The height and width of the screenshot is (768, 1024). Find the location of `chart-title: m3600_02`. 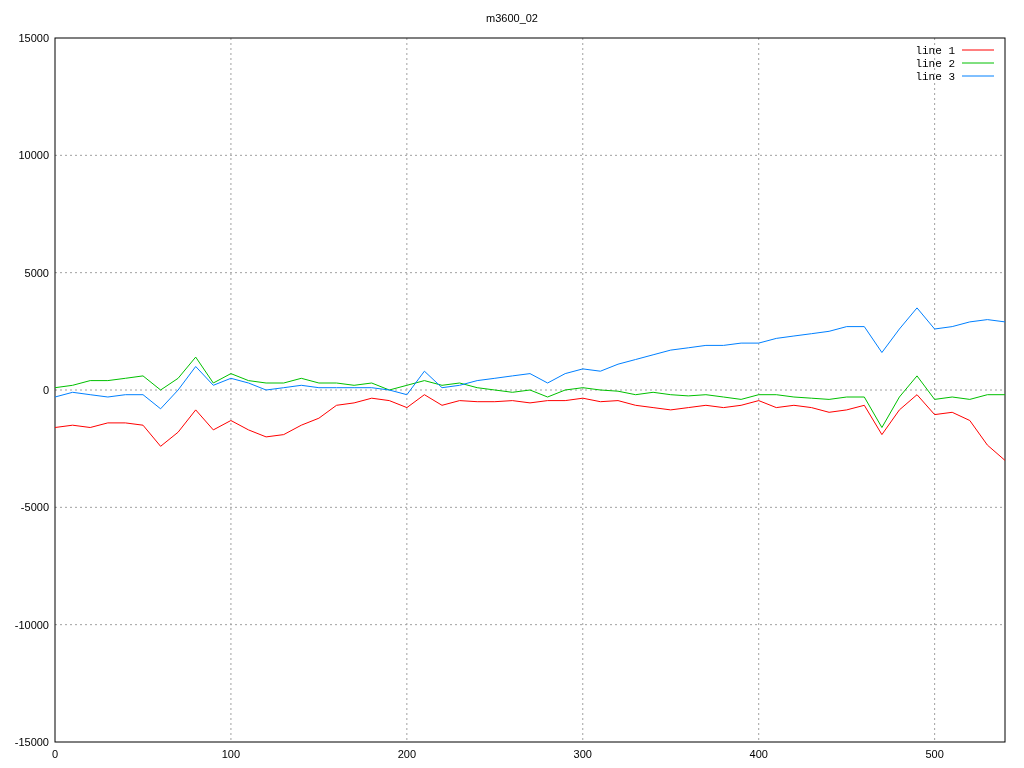

chart-title: m3600_02 is located at coordinates (512, 18).